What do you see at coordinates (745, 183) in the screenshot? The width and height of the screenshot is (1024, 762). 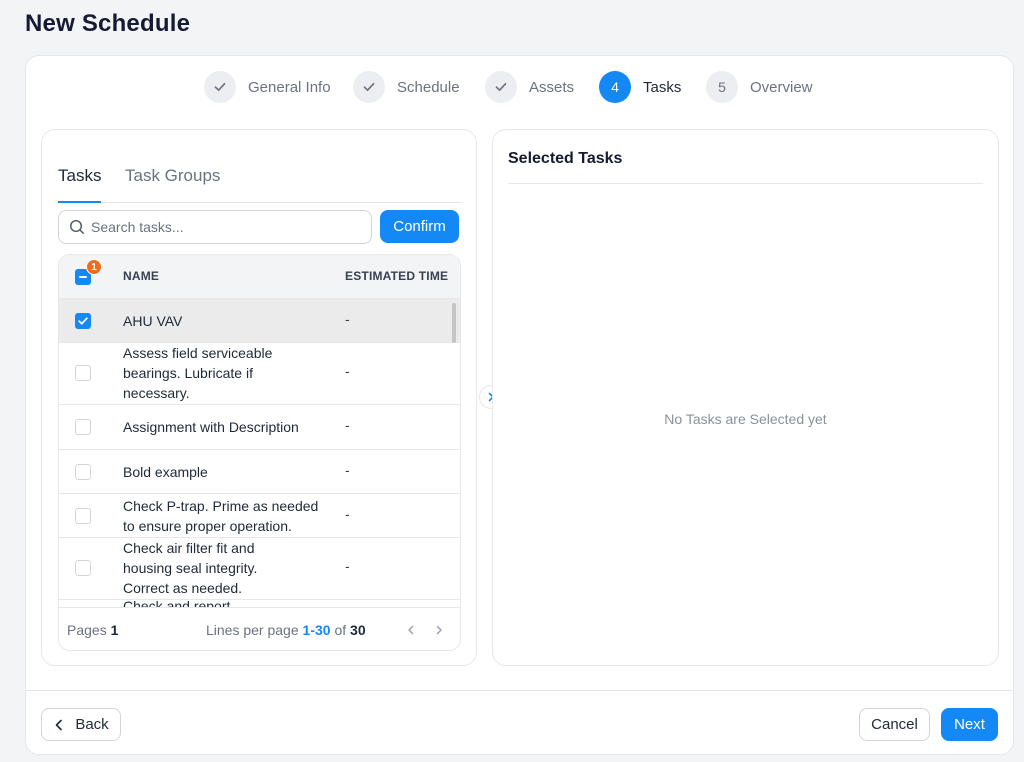 I see `divider` at bounding box center [745, 183].